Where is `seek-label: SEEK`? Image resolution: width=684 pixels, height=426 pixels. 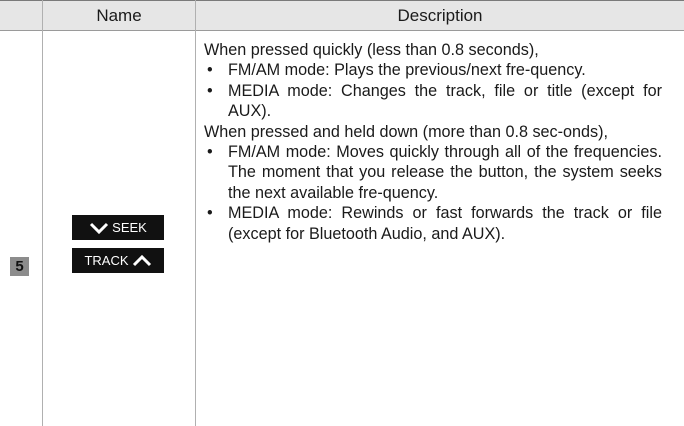
seek-label: SEEK is located at coordinates (129, 227).